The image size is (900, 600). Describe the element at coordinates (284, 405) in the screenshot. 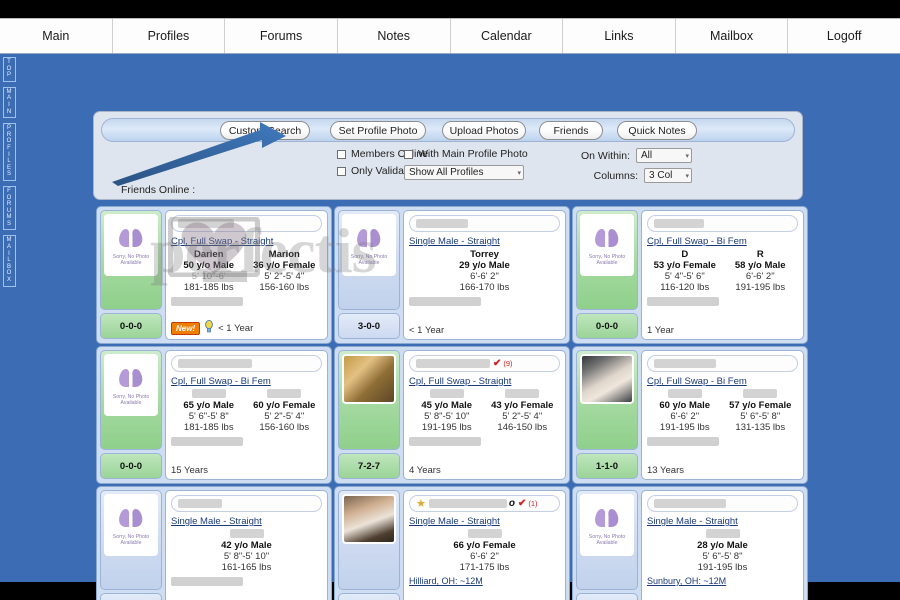

I see `person-age-gender: 60 y/o Female` at that location.